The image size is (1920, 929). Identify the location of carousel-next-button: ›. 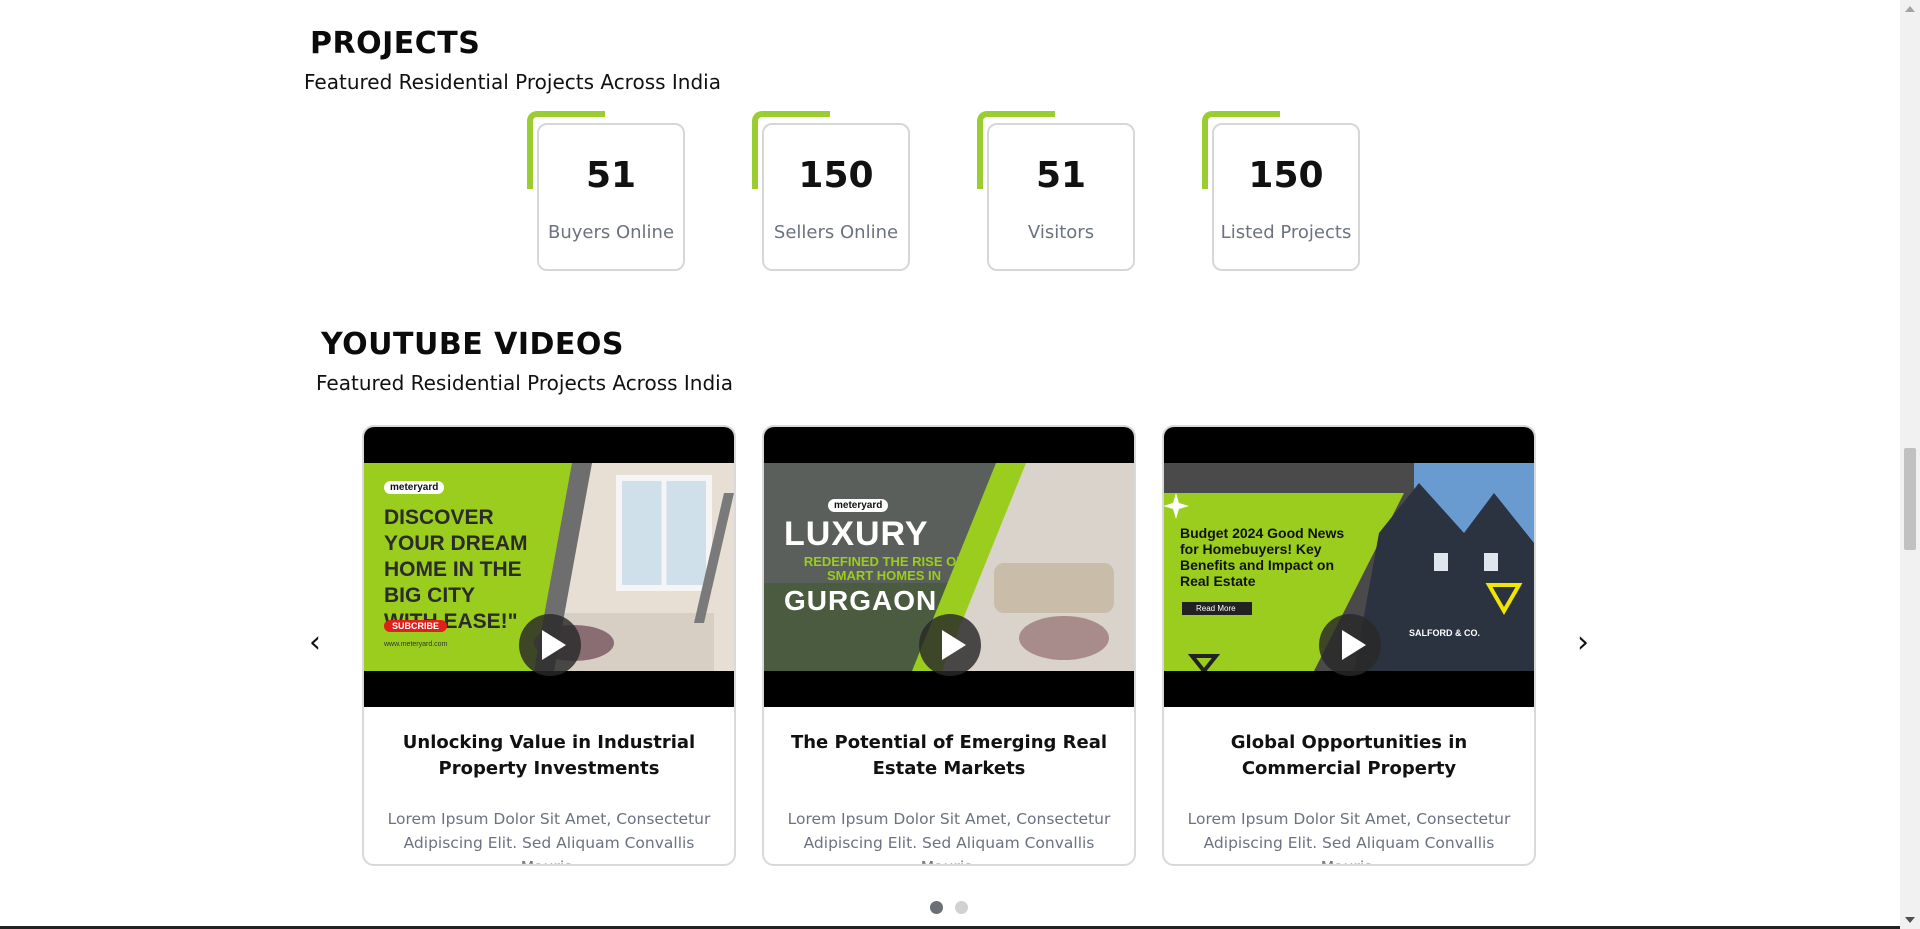
(1583, 643).